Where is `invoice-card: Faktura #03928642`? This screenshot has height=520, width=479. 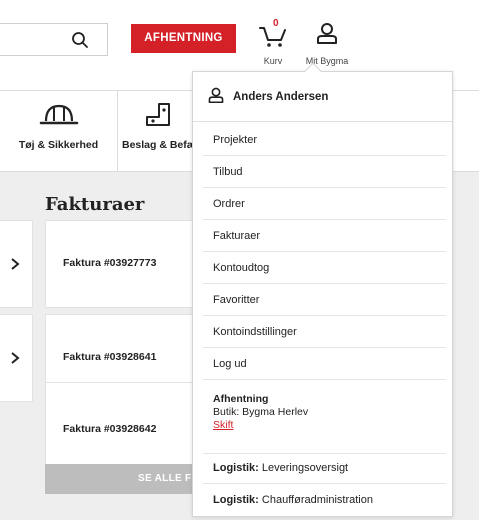 invoice-card: Faktura #03928642 is located at coordinates (125, 426).